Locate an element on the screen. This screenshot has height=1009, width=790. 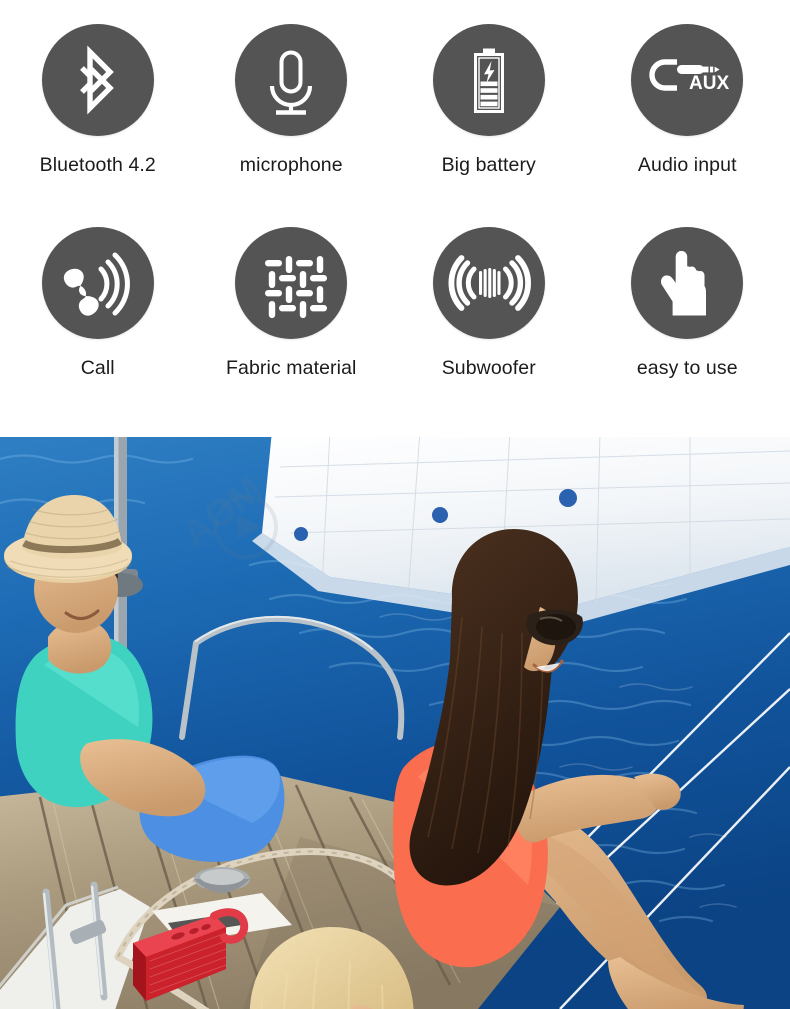
bluetooth-icon is located at coordinates (97, 80).